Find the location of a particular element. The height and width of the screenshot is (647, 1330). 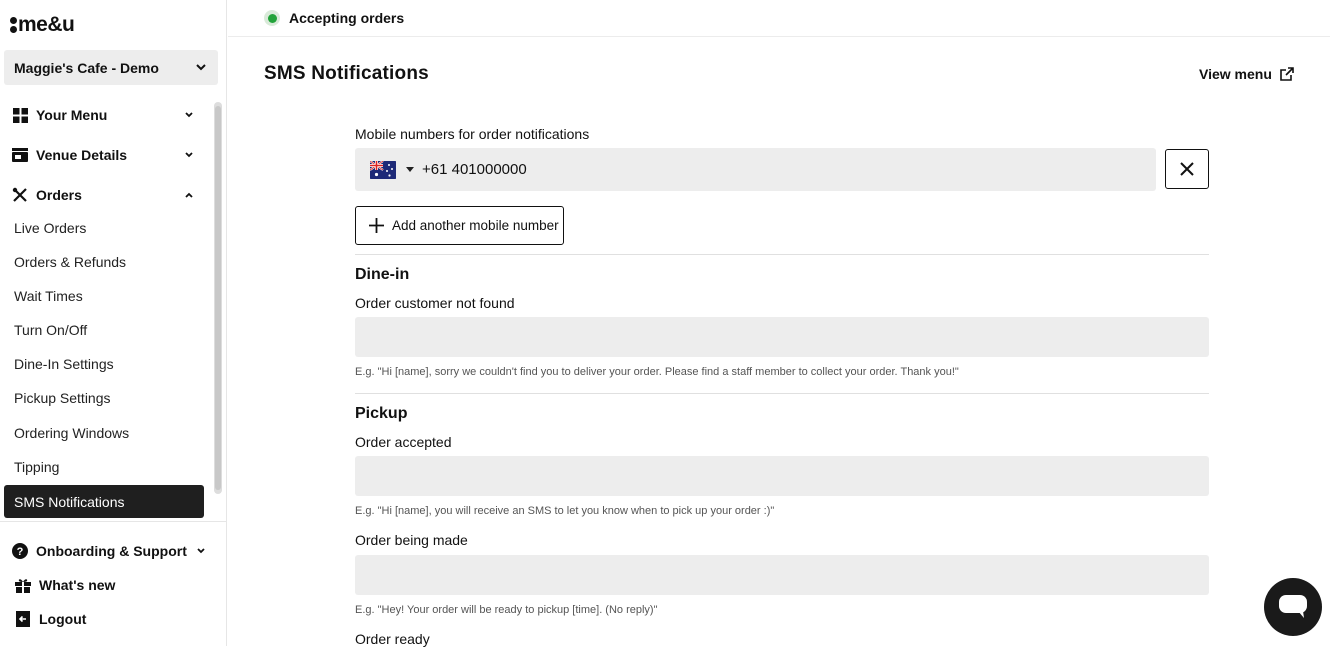

store-icon is located at coordinates (20, 155).